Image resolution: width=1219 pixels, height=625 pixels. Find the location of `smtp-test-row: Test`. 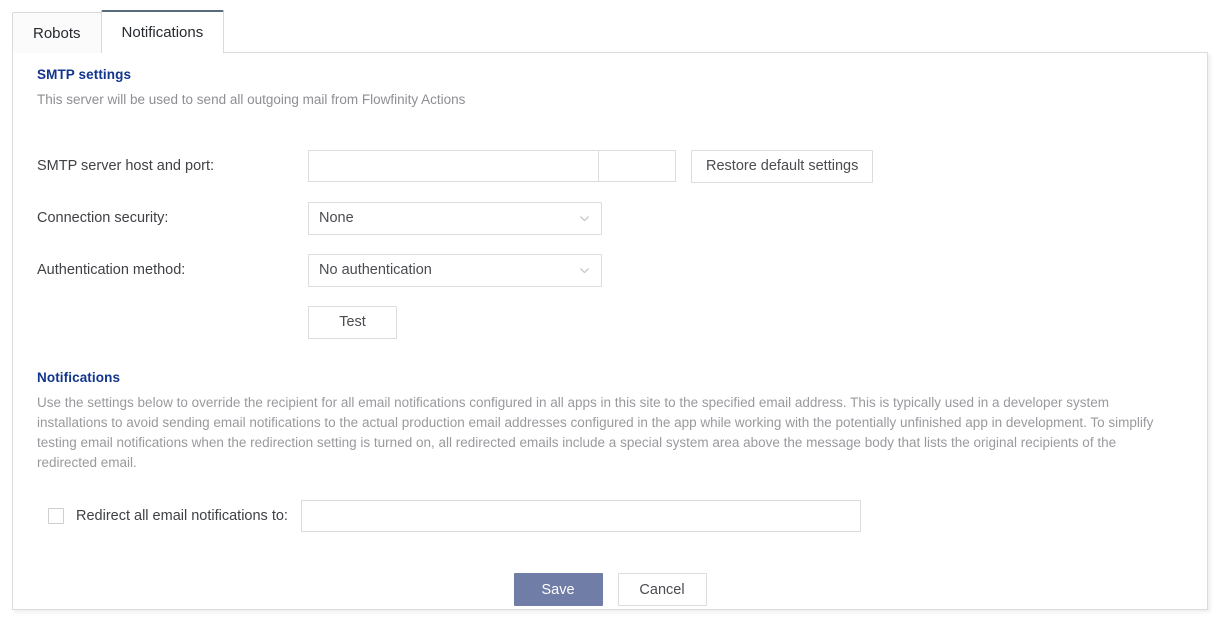

smtp-test-row: Test is located at coordinates (610, 322).